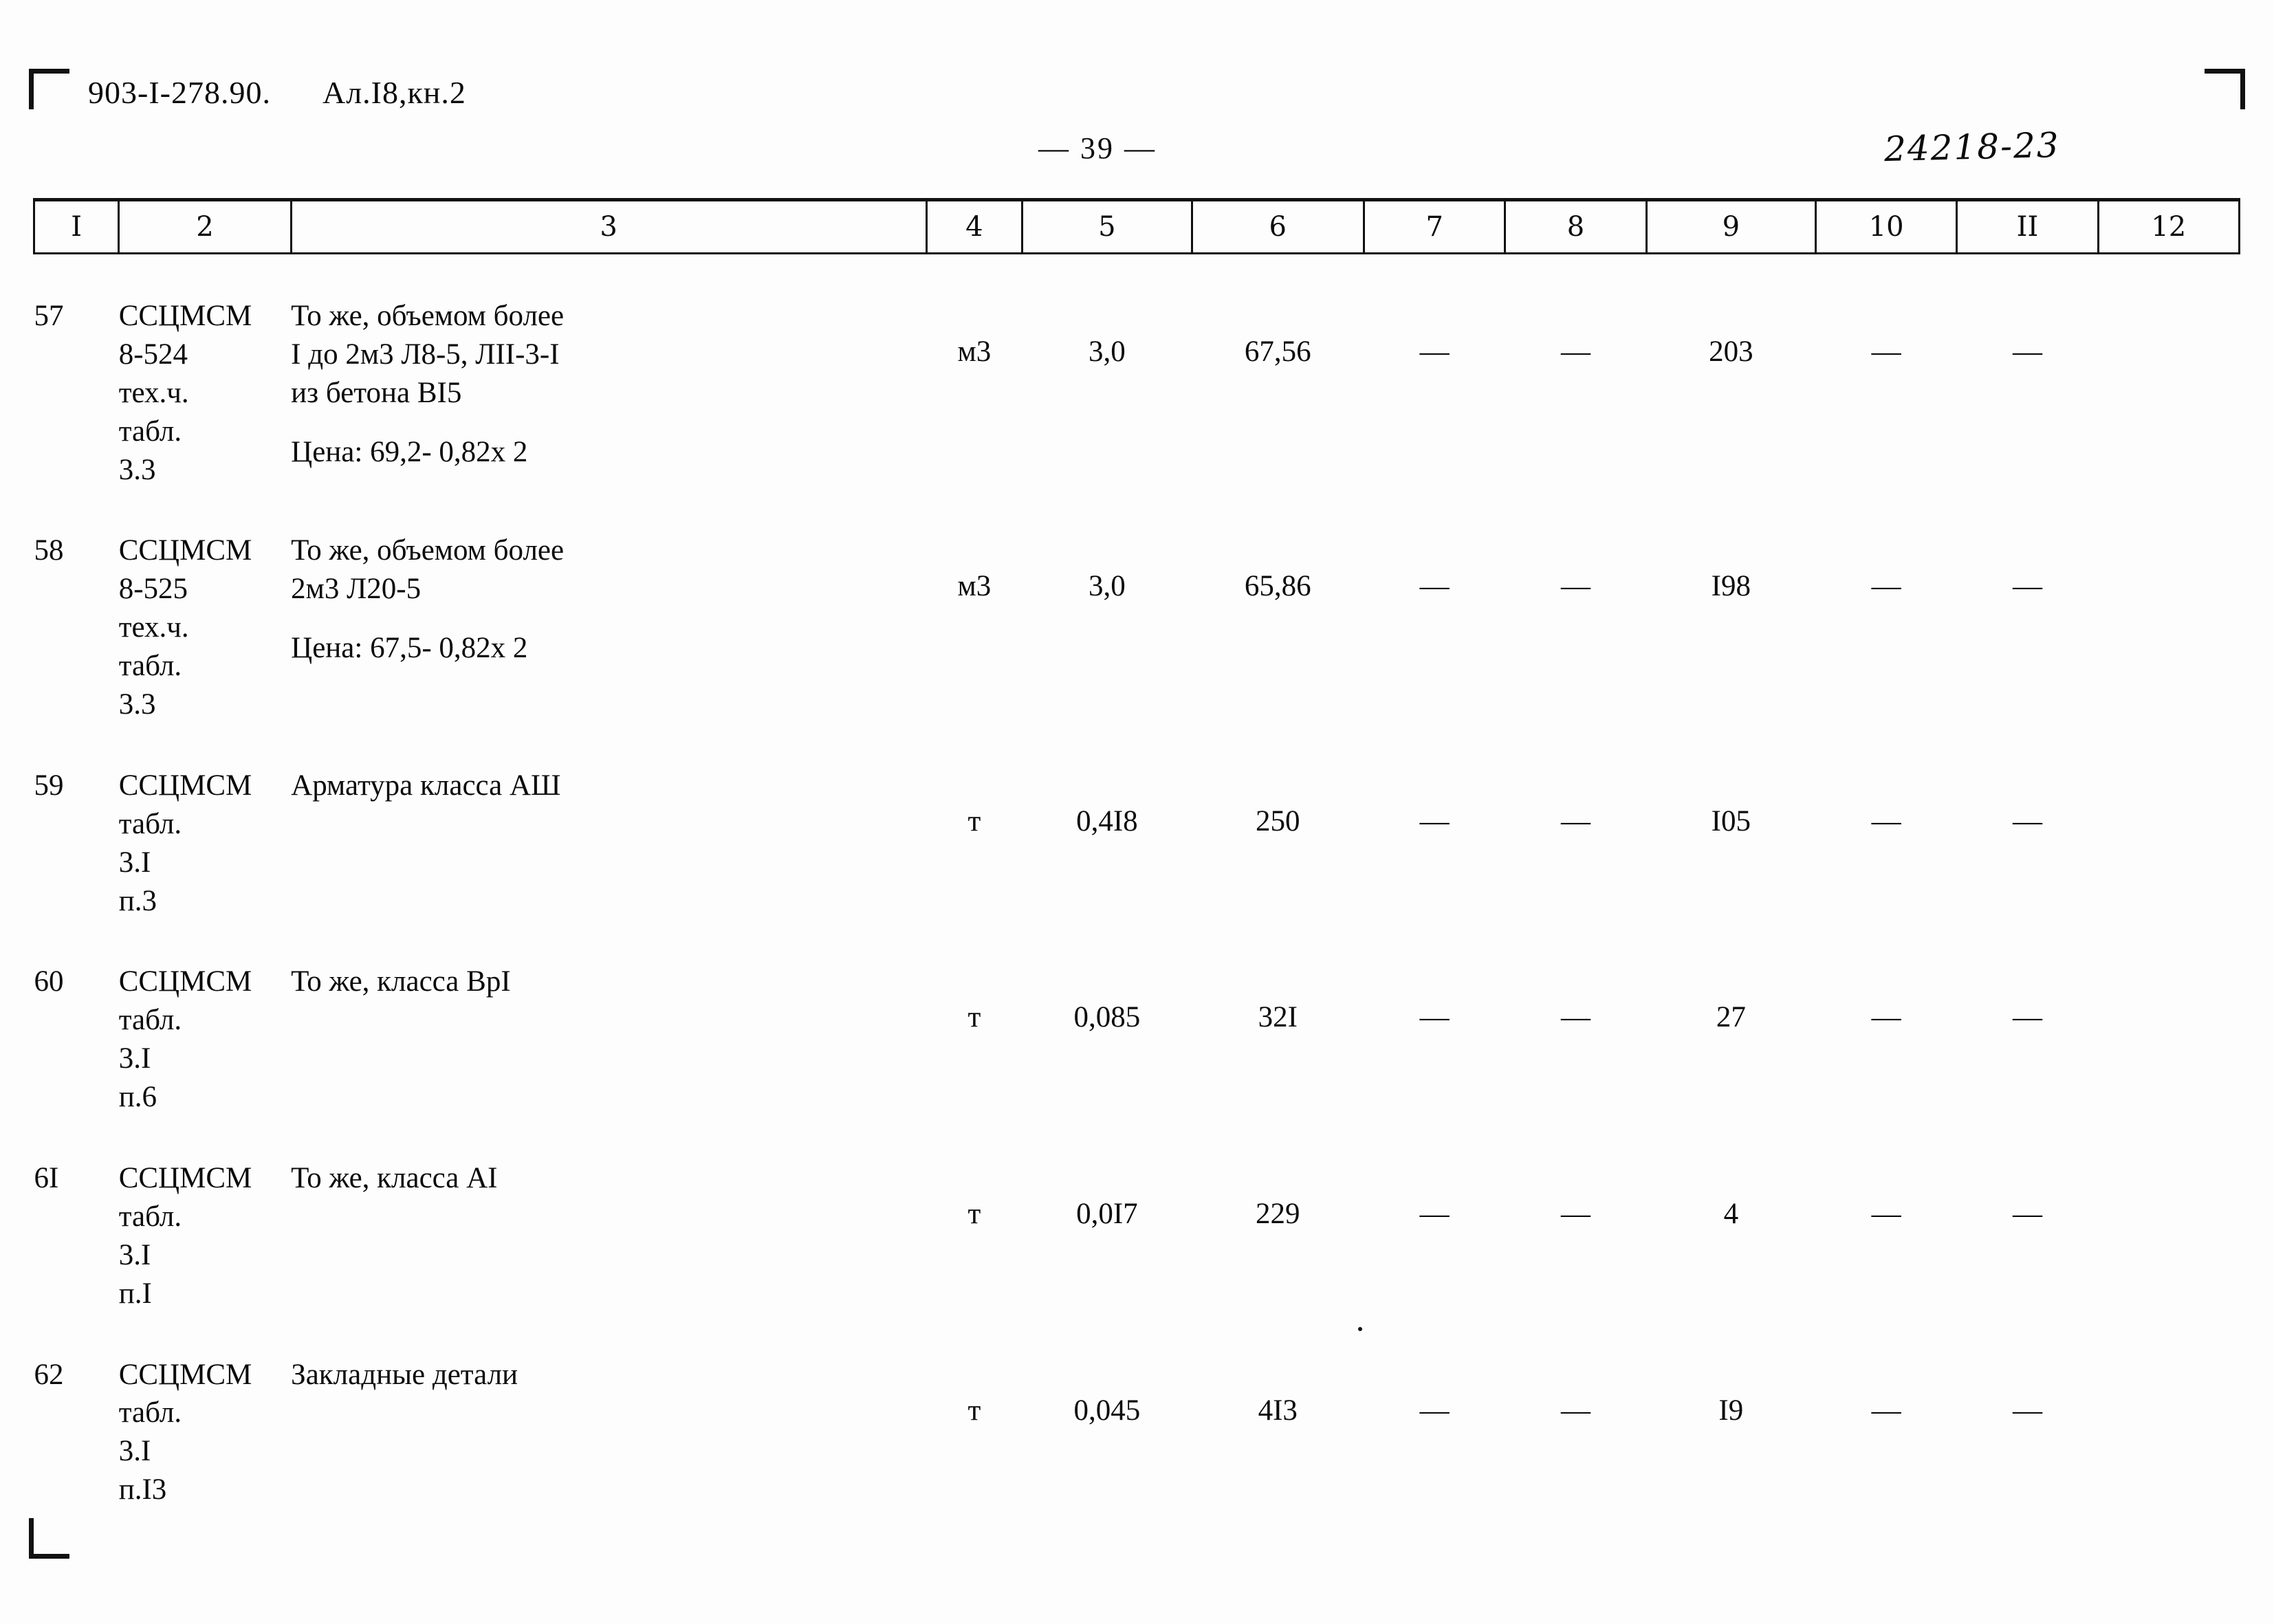 The image size is (2274, 1624). Describe the element at coordinates (608, 1040) in the screenshot. I see `description-cell: То же, класса ВрI` at that location.